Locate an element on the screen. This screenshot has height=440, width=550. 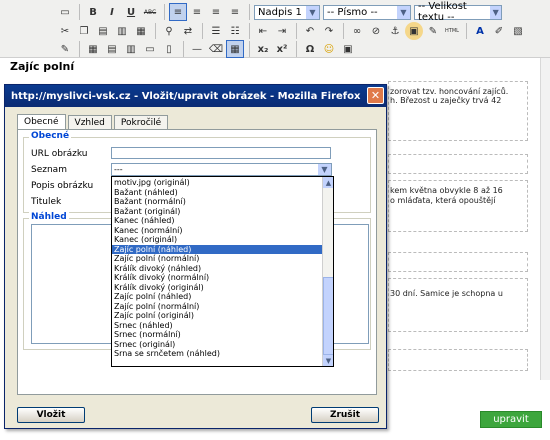
hr-icon: — is located at coordinates (197, 49).